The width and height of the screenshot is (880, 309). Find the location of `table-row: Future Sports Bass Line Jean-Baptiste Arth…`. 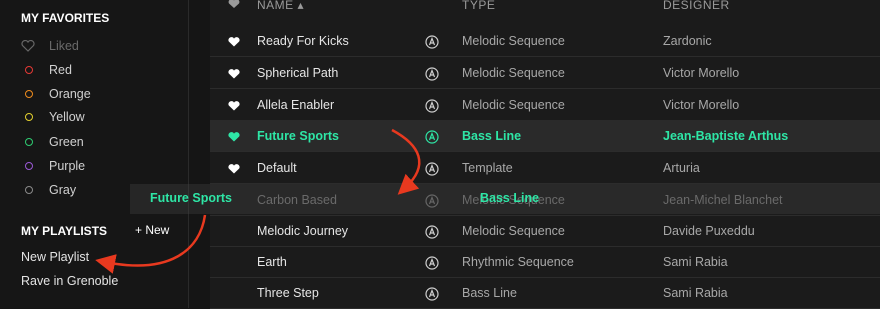

table-row: Future Sports Bass Line Jean-Baptiste Arth… is located at coordinates (545, 136).